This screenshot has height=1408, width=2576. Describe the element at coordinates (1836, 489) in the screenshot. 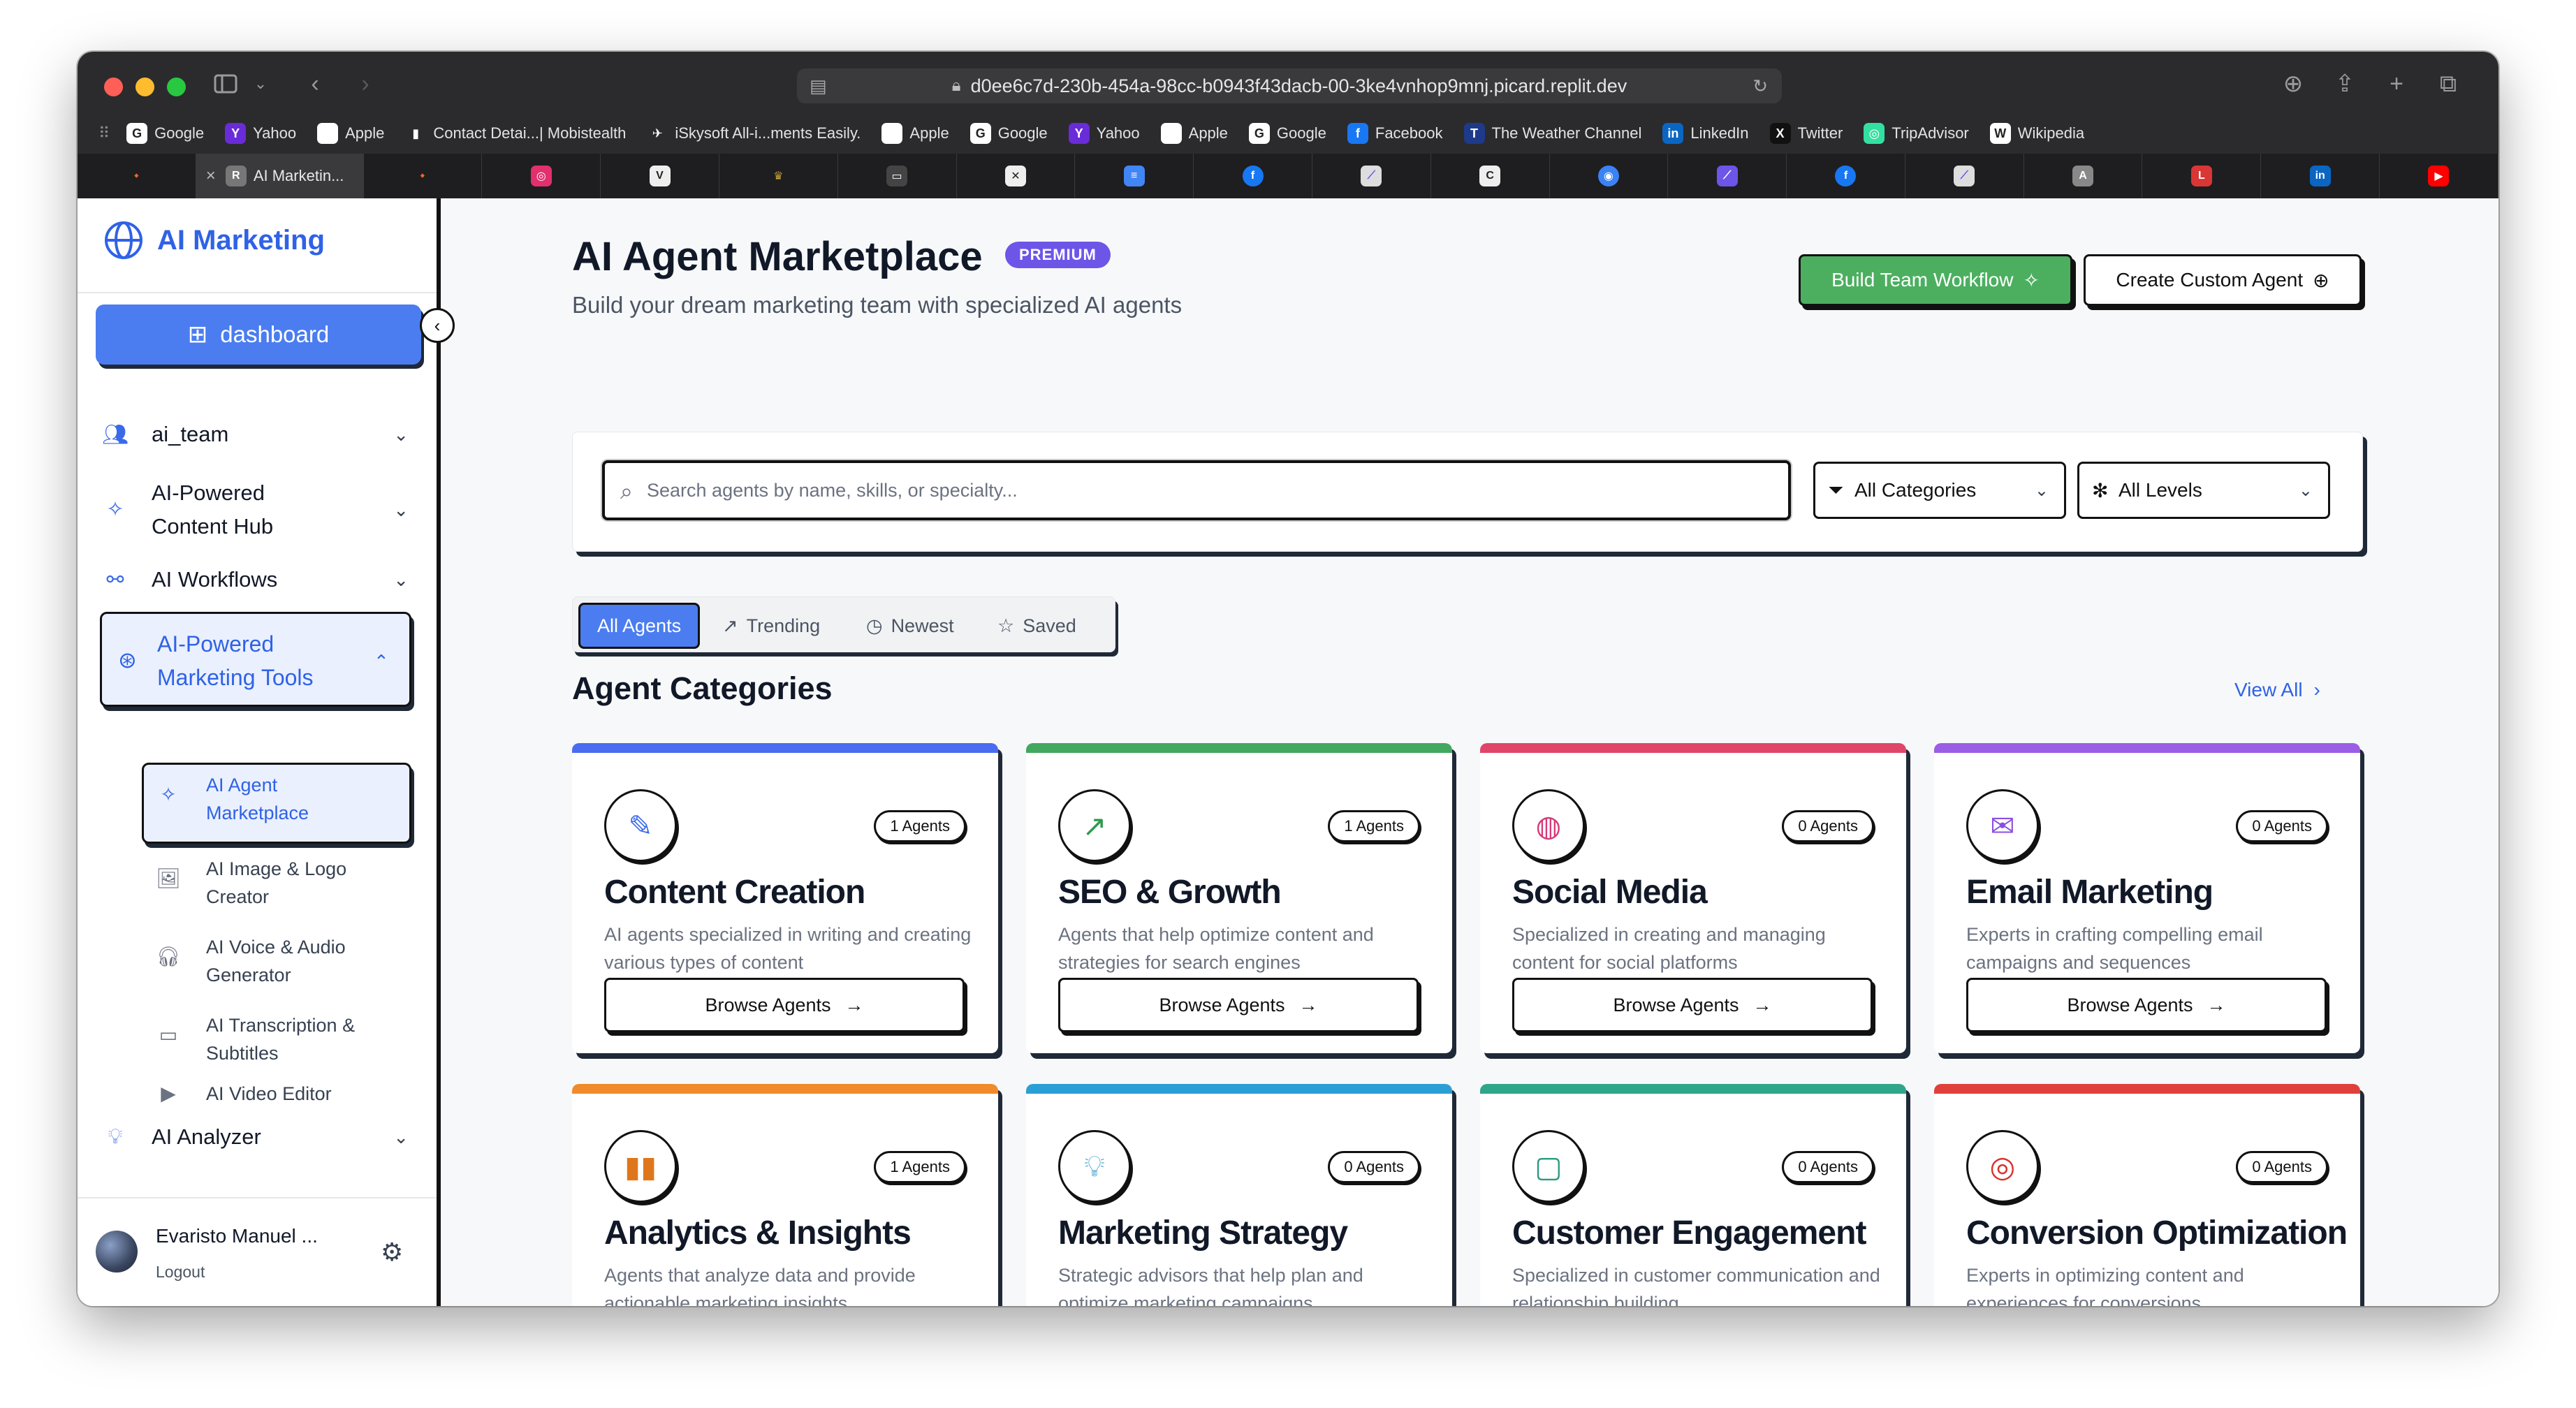

I see `filter-icon: ⏷` at that location.